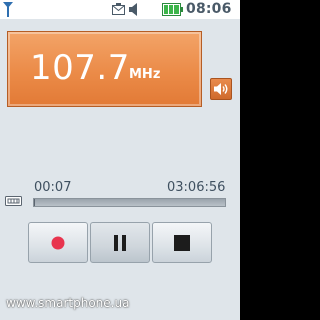 The image size is (320, 320). I want to click on status-bar: 08:06, so click(120, 9).